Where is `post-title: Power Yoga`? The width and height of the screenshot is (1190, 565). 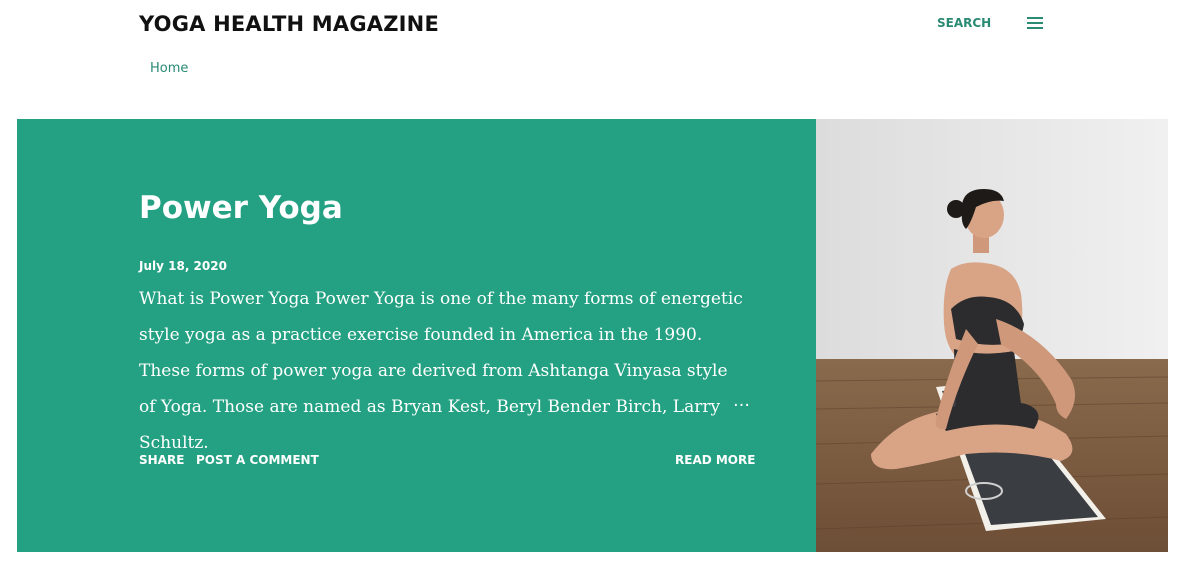
post-title: Power Yoga is located at coordinates (241, 208).